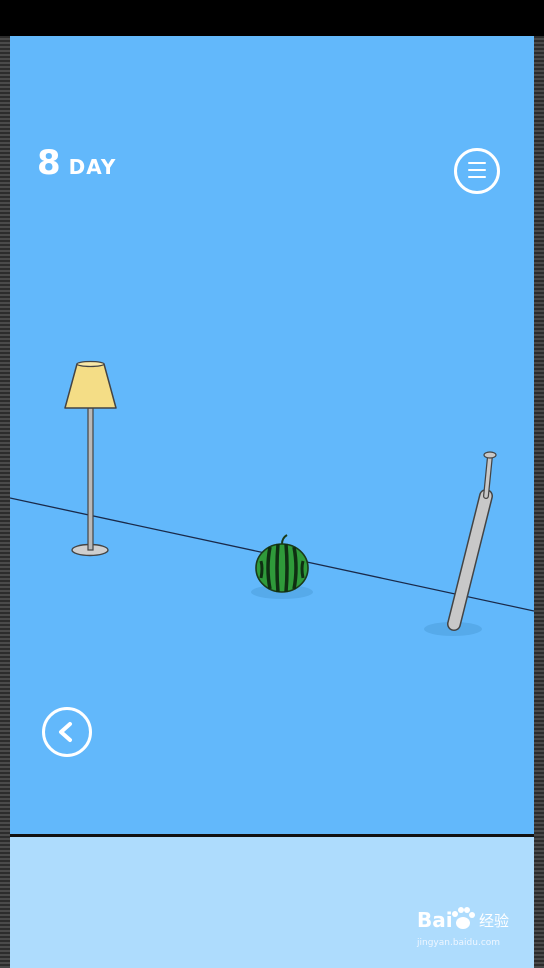 The width and height of the screenshot is (544, 968). What do you see at coordinates (49, 163) in the screenshot?
I see `day-number: 8` at bounding box center [49, 163].